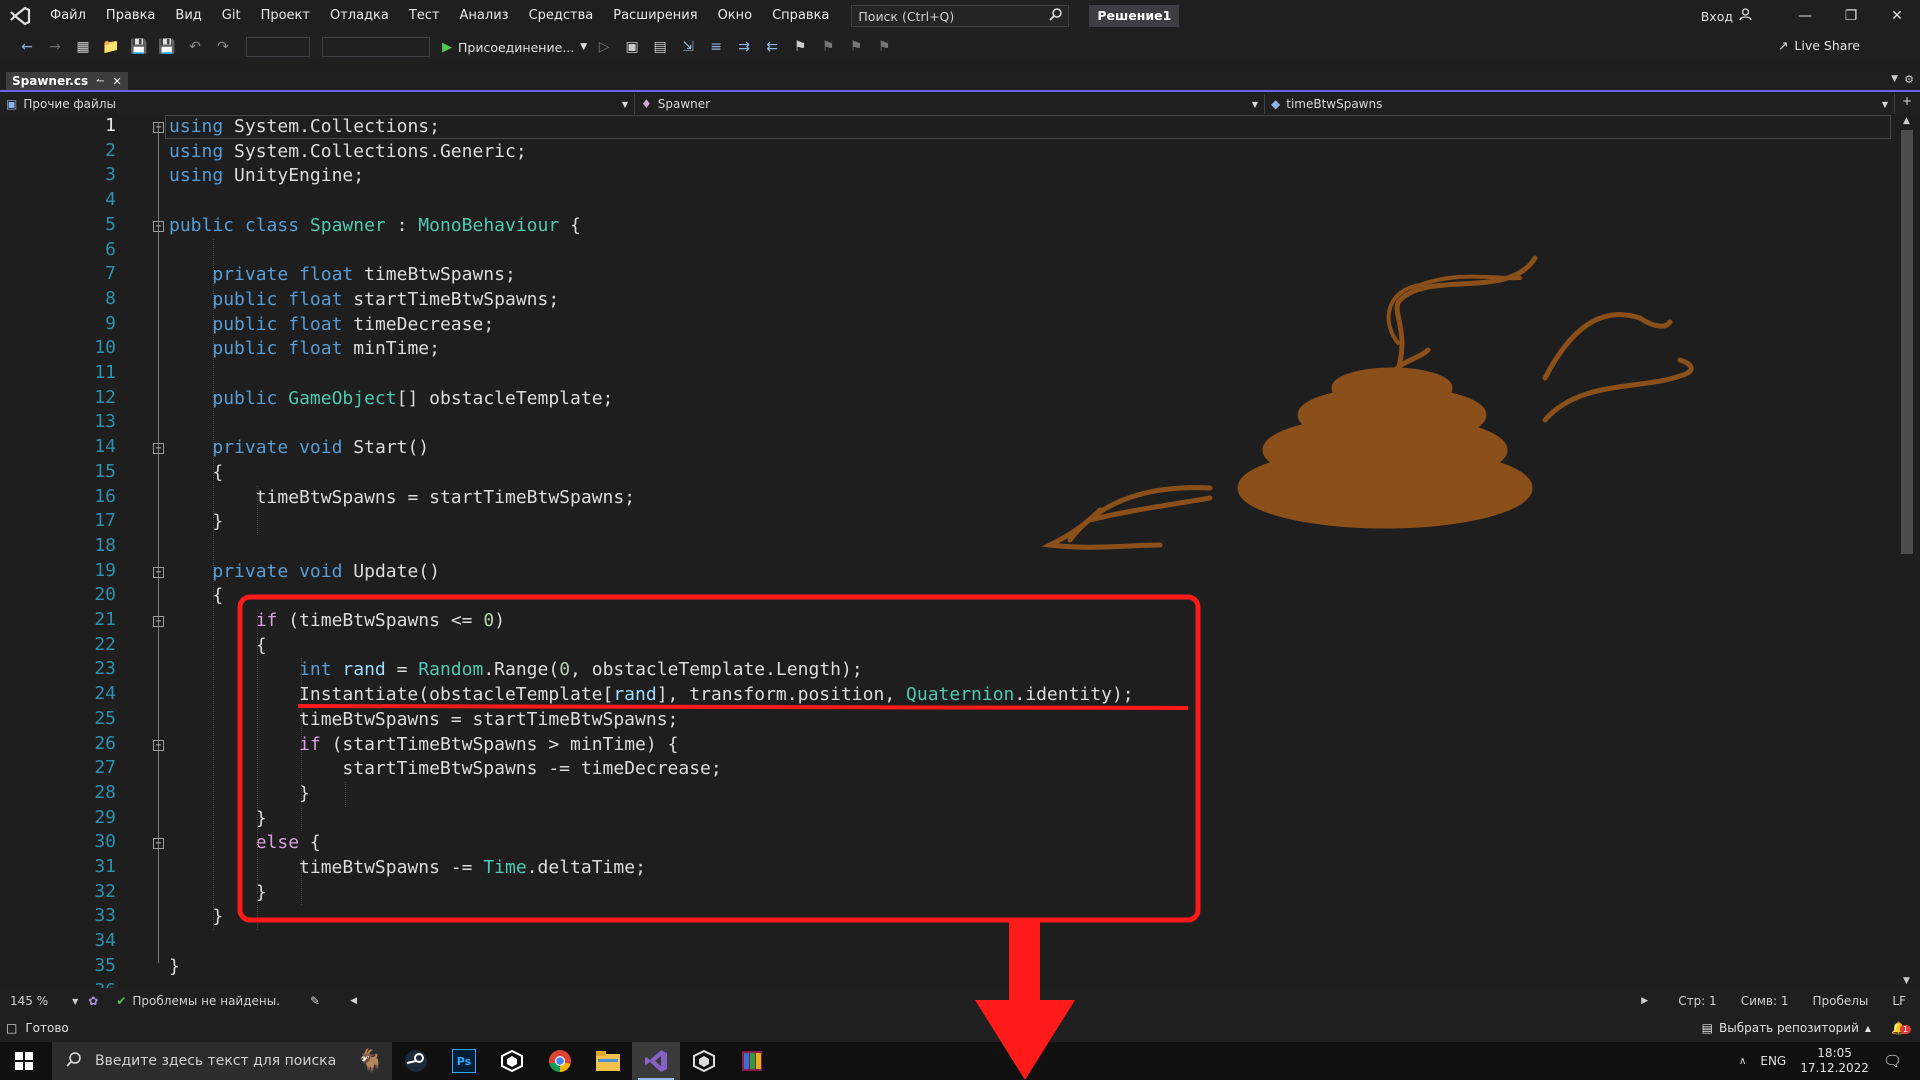 This screenshot has height=1080, width=1920. What do you see at coordinates (342, 275) in the screenshot?
I see `code-line: private float timeBtwSpawns;` at bounding box center [342, 275].